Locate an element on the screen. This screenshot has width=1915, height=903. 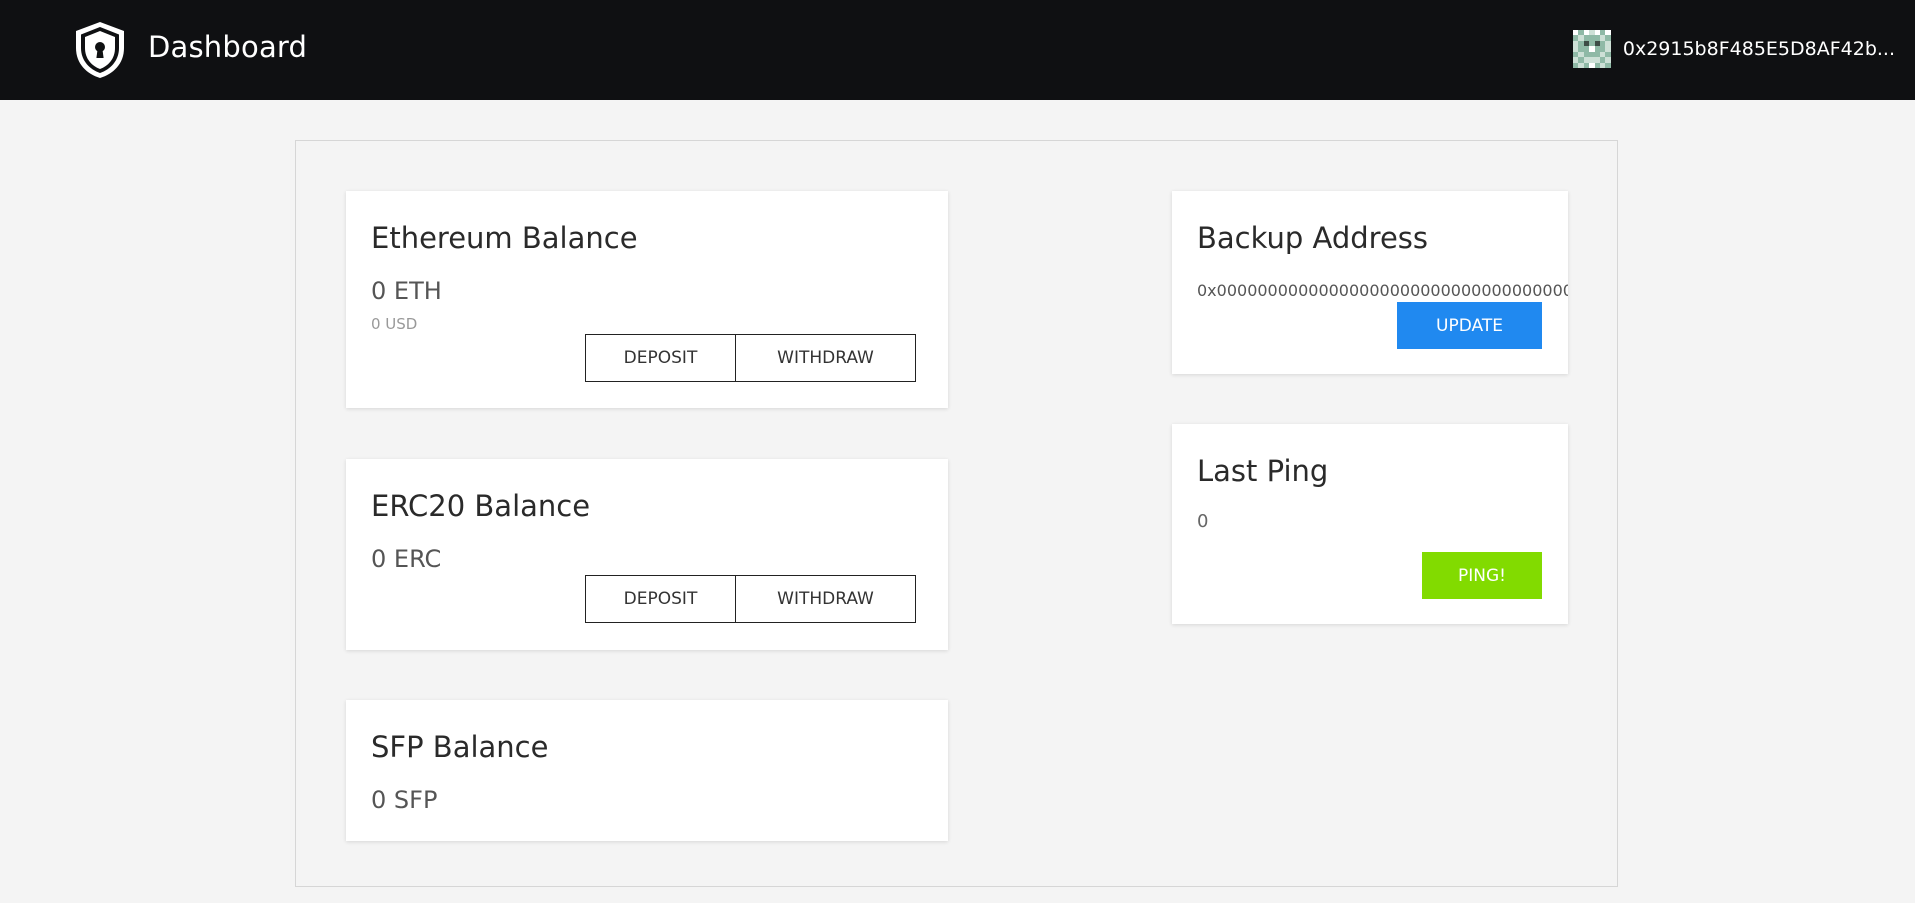
erc20-actions: DEPOSIT WITHDRAW is located at coordinates (750, 599).